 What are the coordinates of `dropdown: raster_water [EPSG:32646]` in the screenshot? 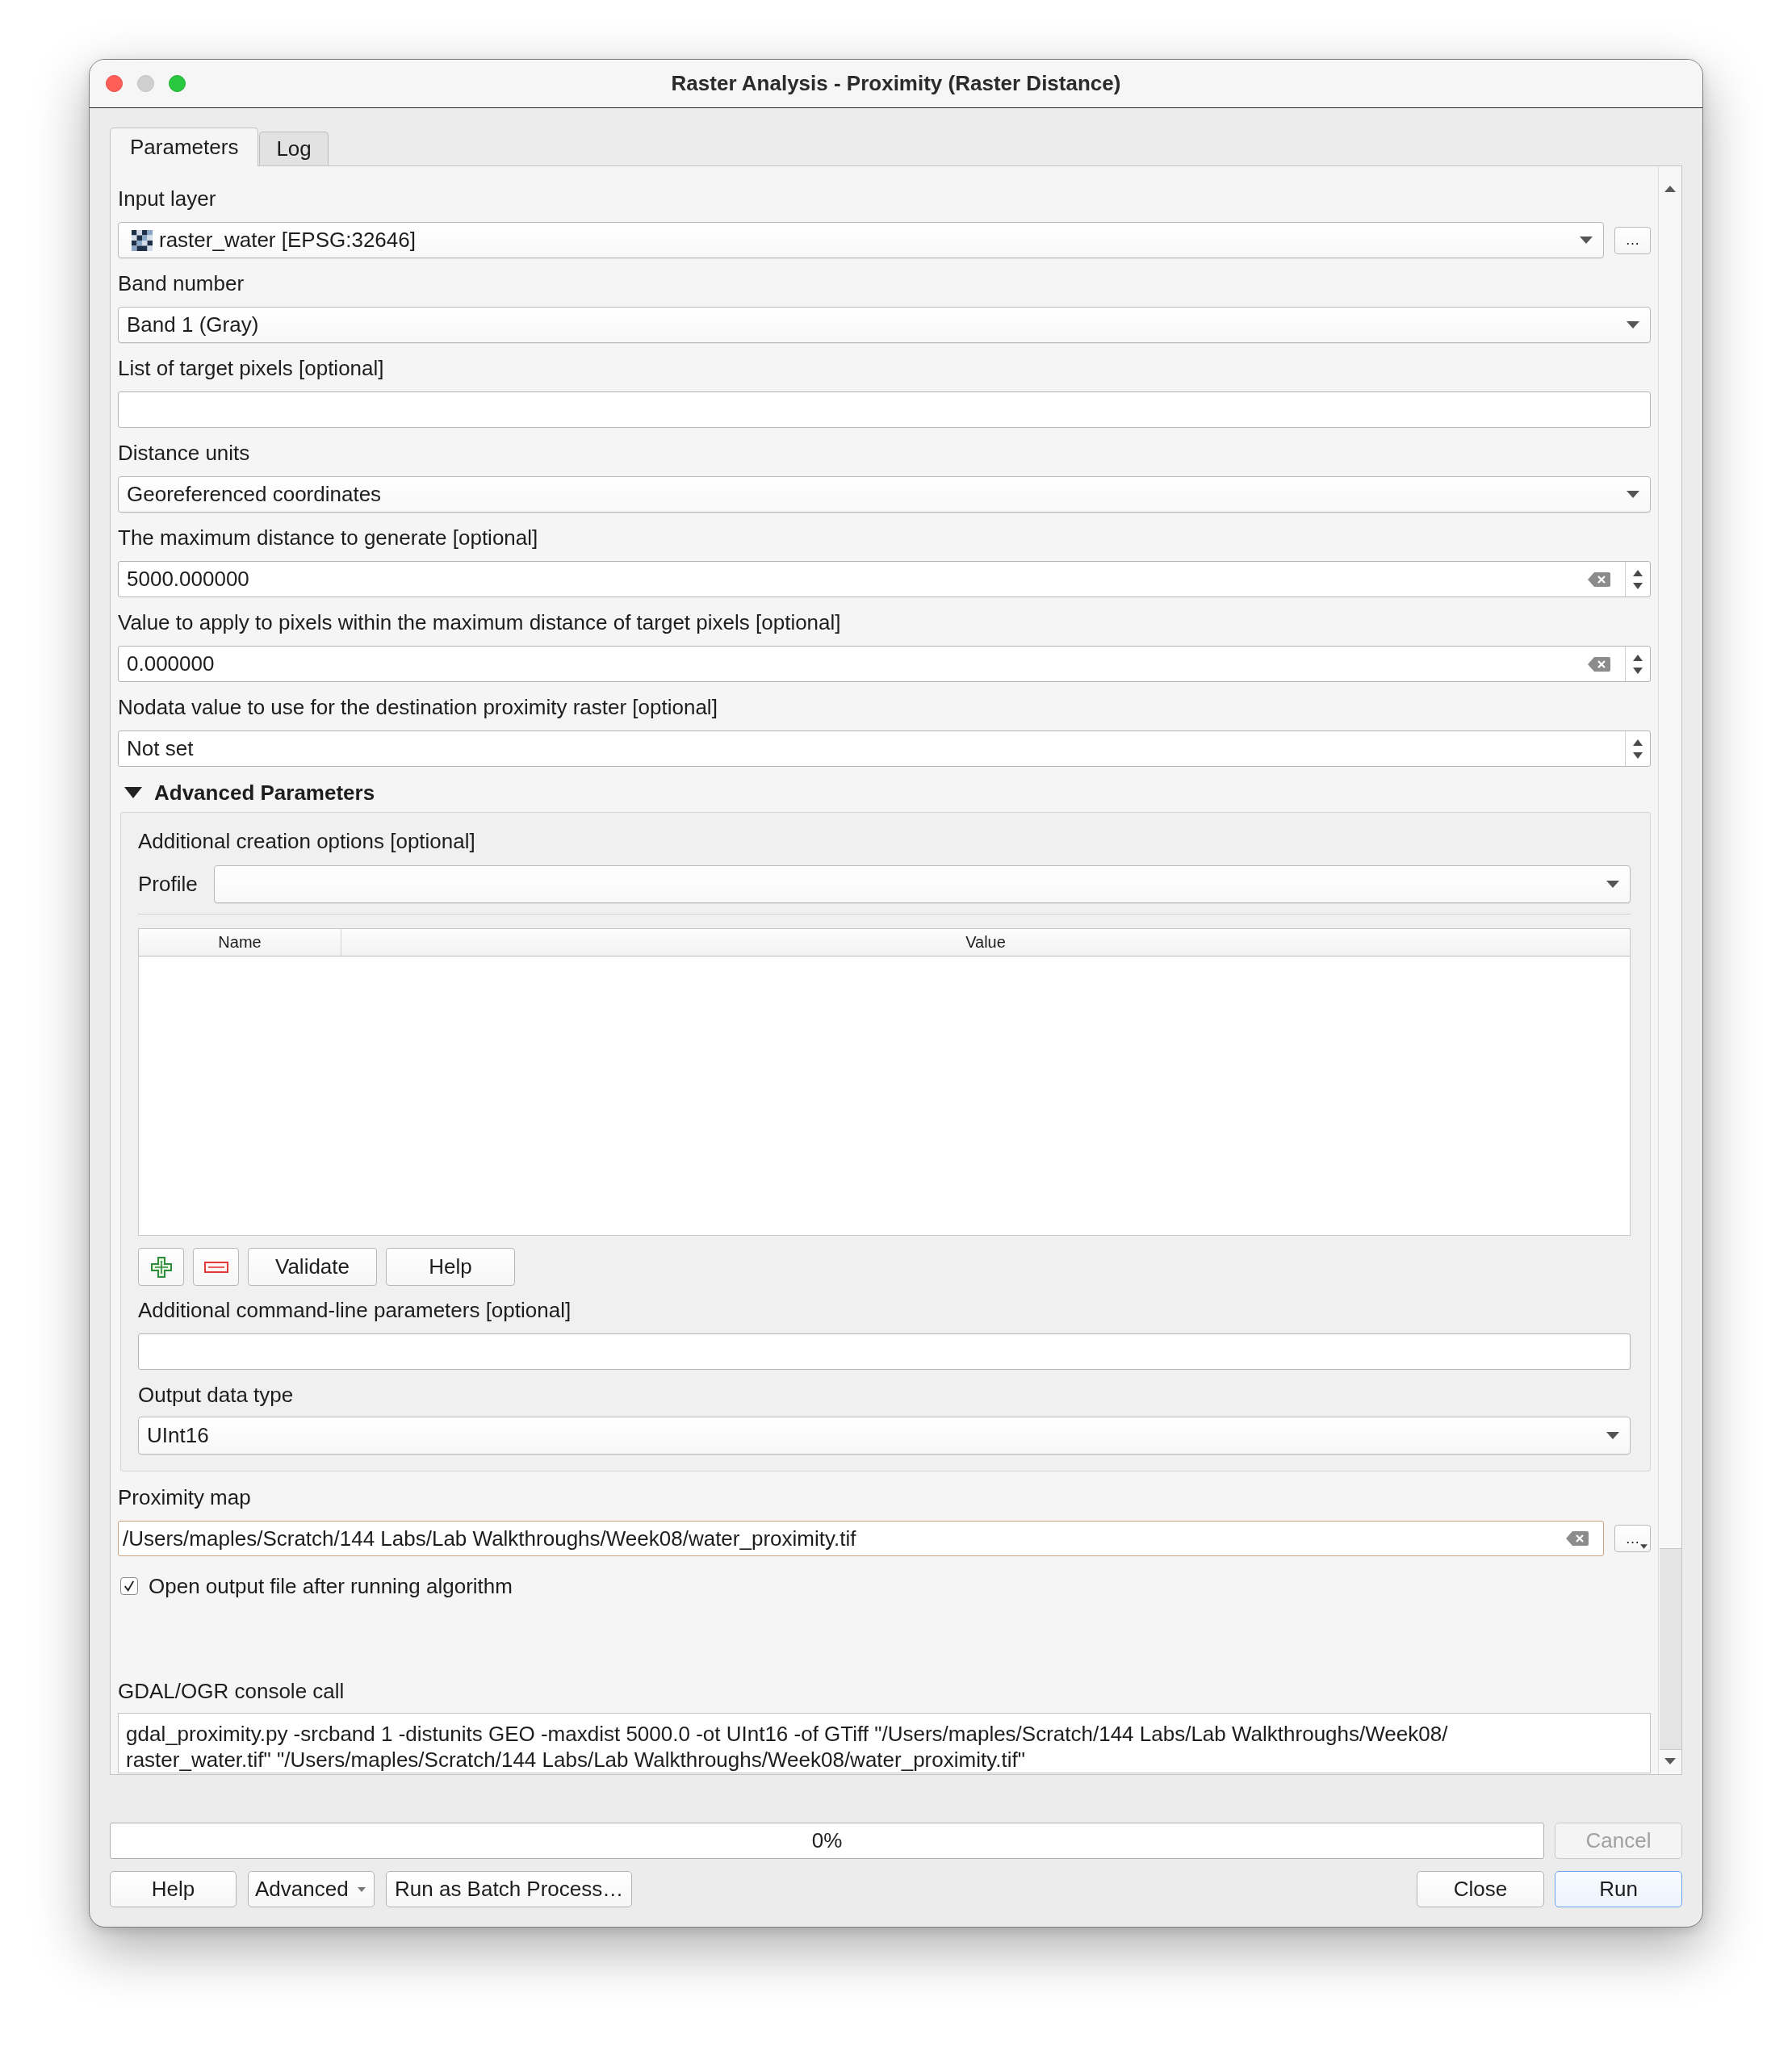 It's located at (861, 240).